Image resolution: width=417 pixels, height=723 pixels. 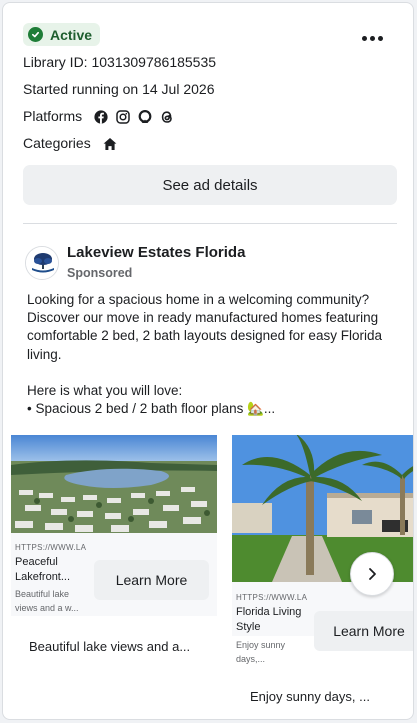 What do you see at coordinates (105, 390) in the screenshot?
I see `ad-body-line: Here is what you will love:` at bounding box center [105, 390].